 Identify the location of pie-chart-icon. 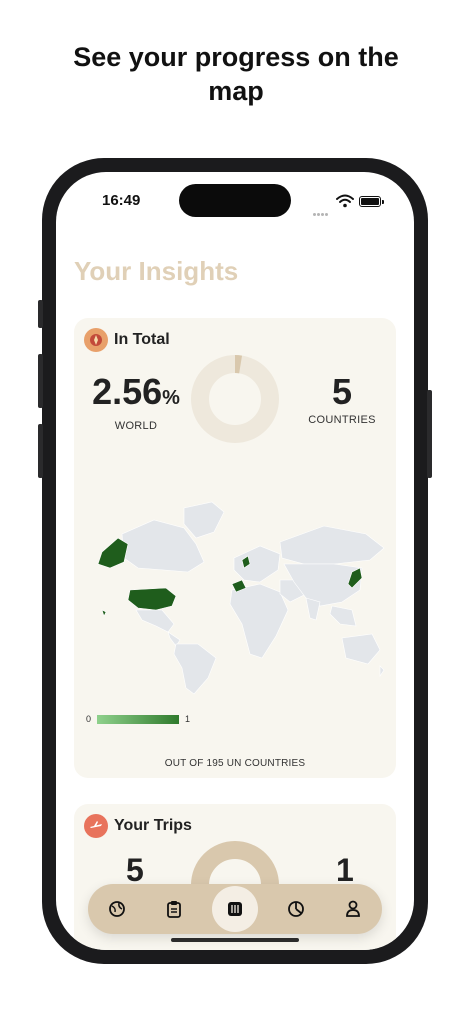
(295, 909).